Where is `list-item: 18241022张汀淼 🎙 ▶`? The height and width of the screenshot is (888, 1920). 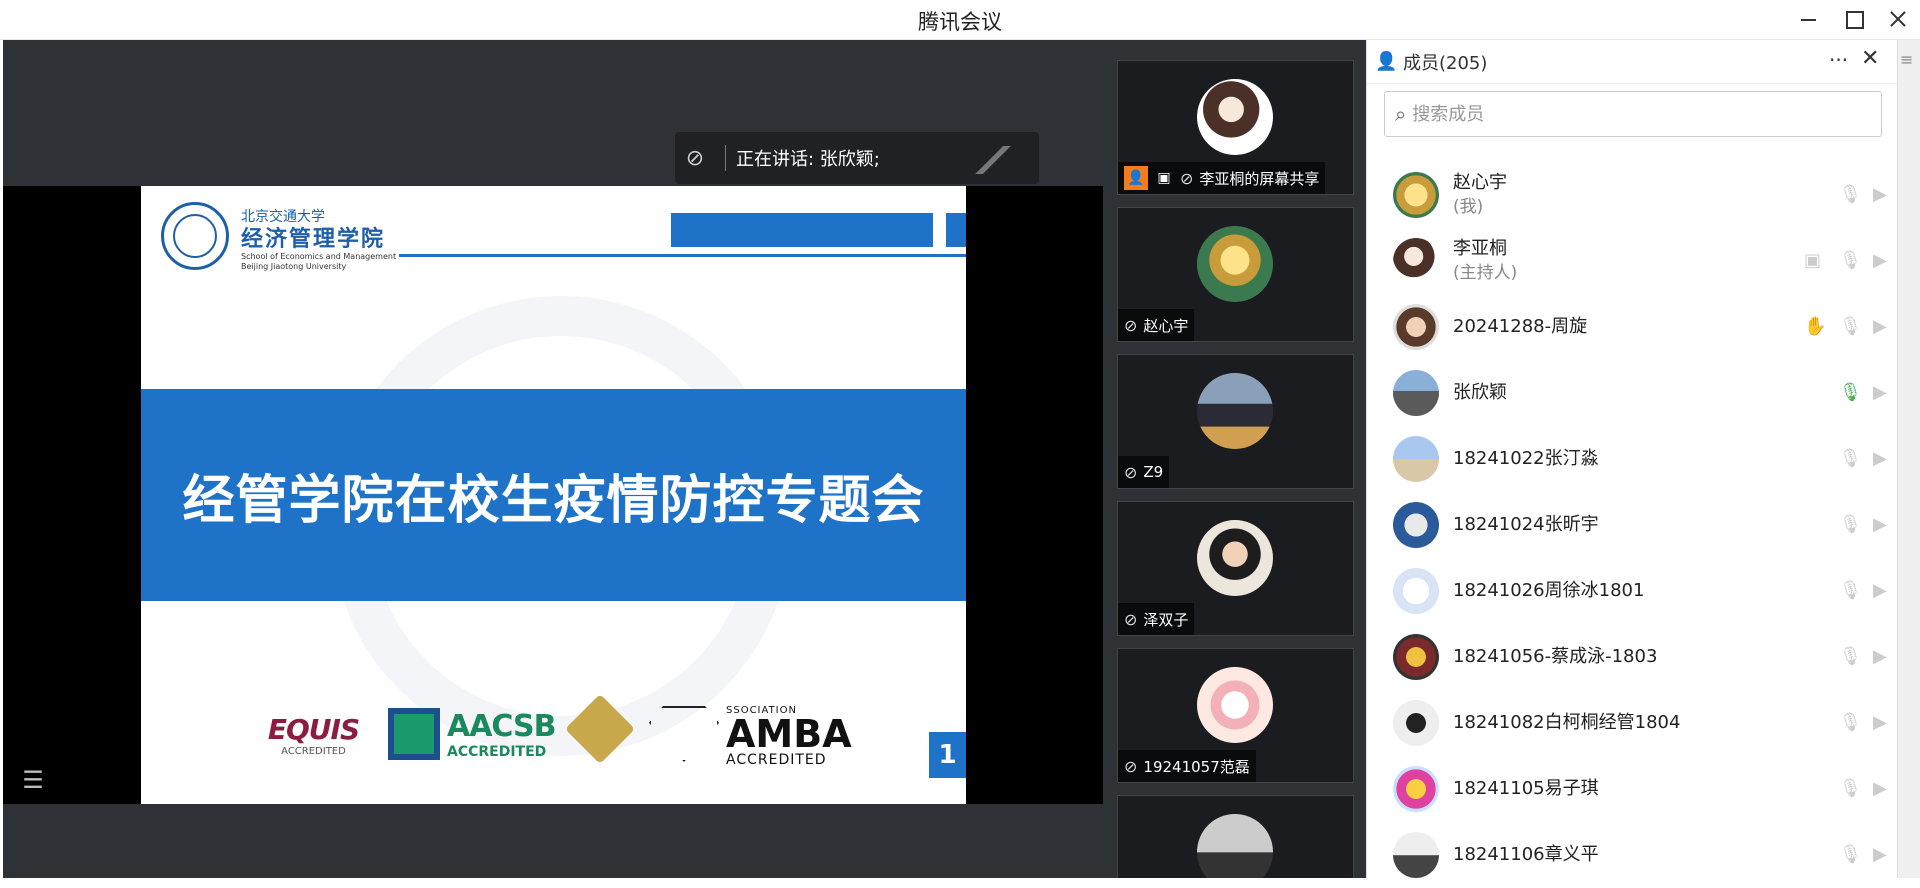 list-item: 18241022张汀淼 🎙 ▶ is located at coordinates (1632, 459).